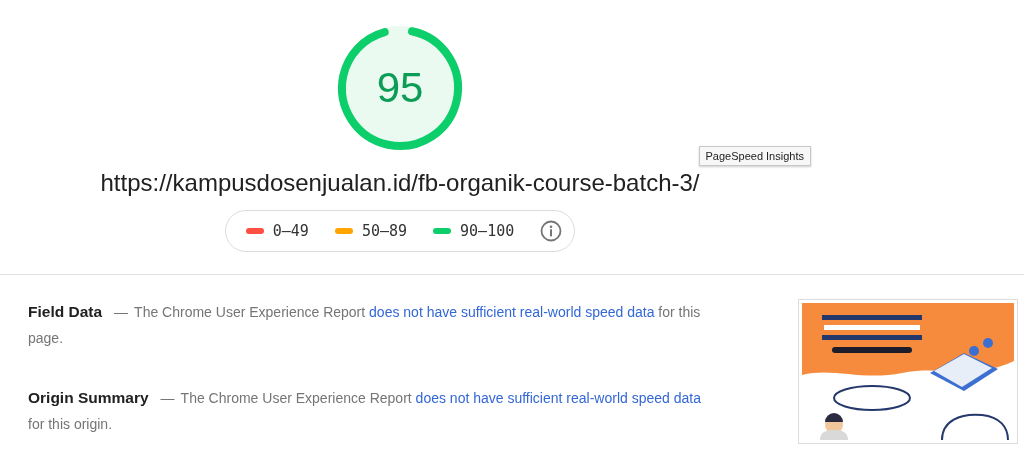  I want to click on legend-label: 90–100, so click(487, 231).